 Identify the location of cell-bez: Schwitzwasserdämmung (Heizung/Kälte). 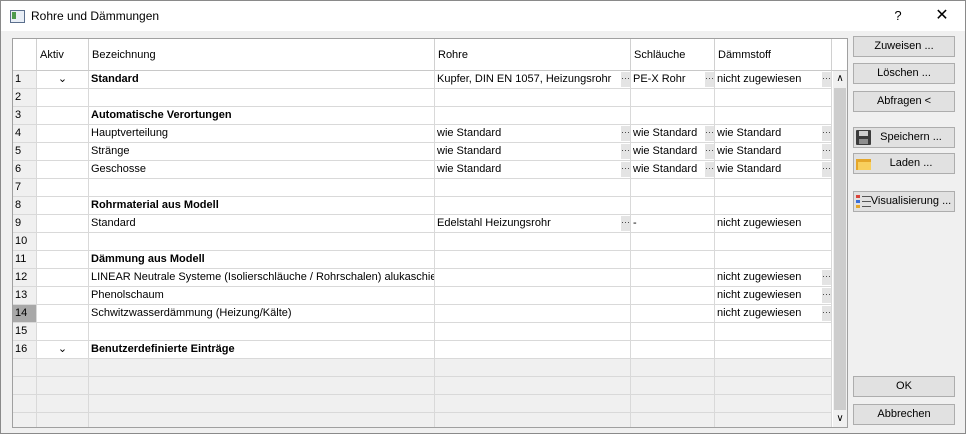
(262, 313).